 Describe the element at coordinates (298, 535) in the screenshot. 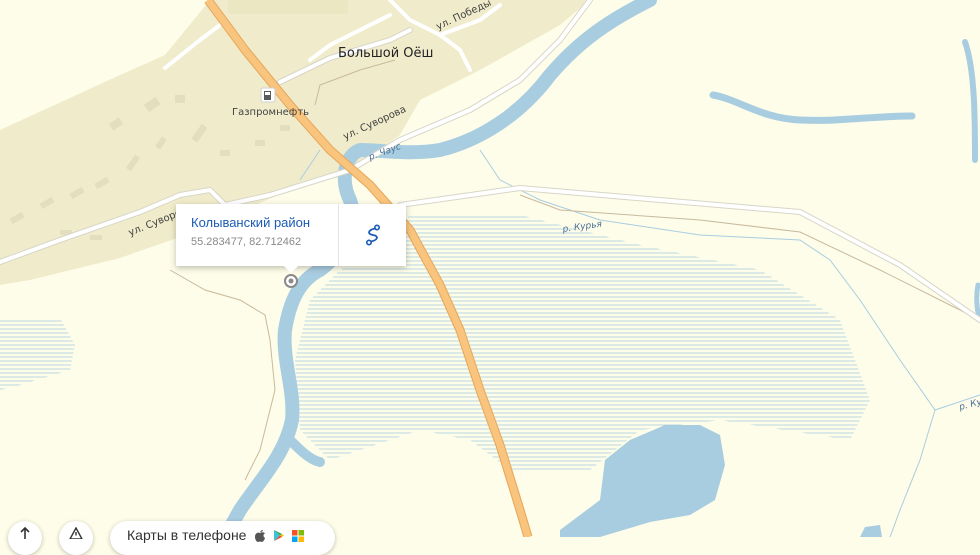

I see `windows-icon` at that location.